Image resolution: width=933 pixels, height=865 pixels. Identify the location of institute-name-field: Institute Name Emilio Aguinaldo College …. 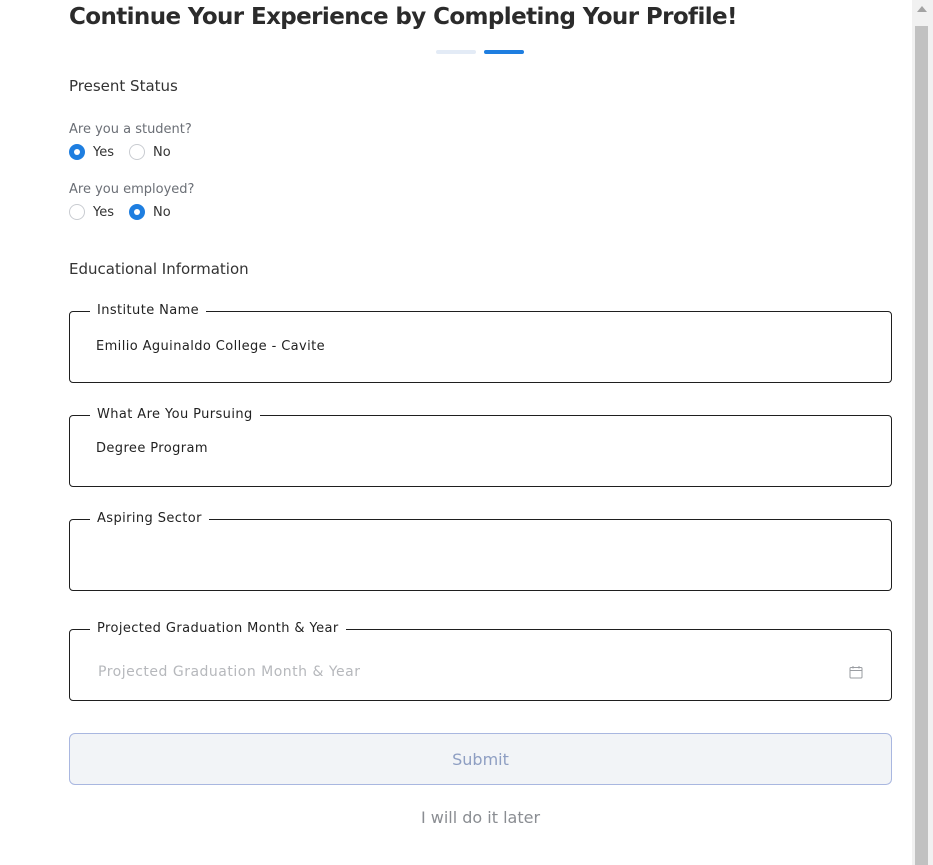
(480, 343).